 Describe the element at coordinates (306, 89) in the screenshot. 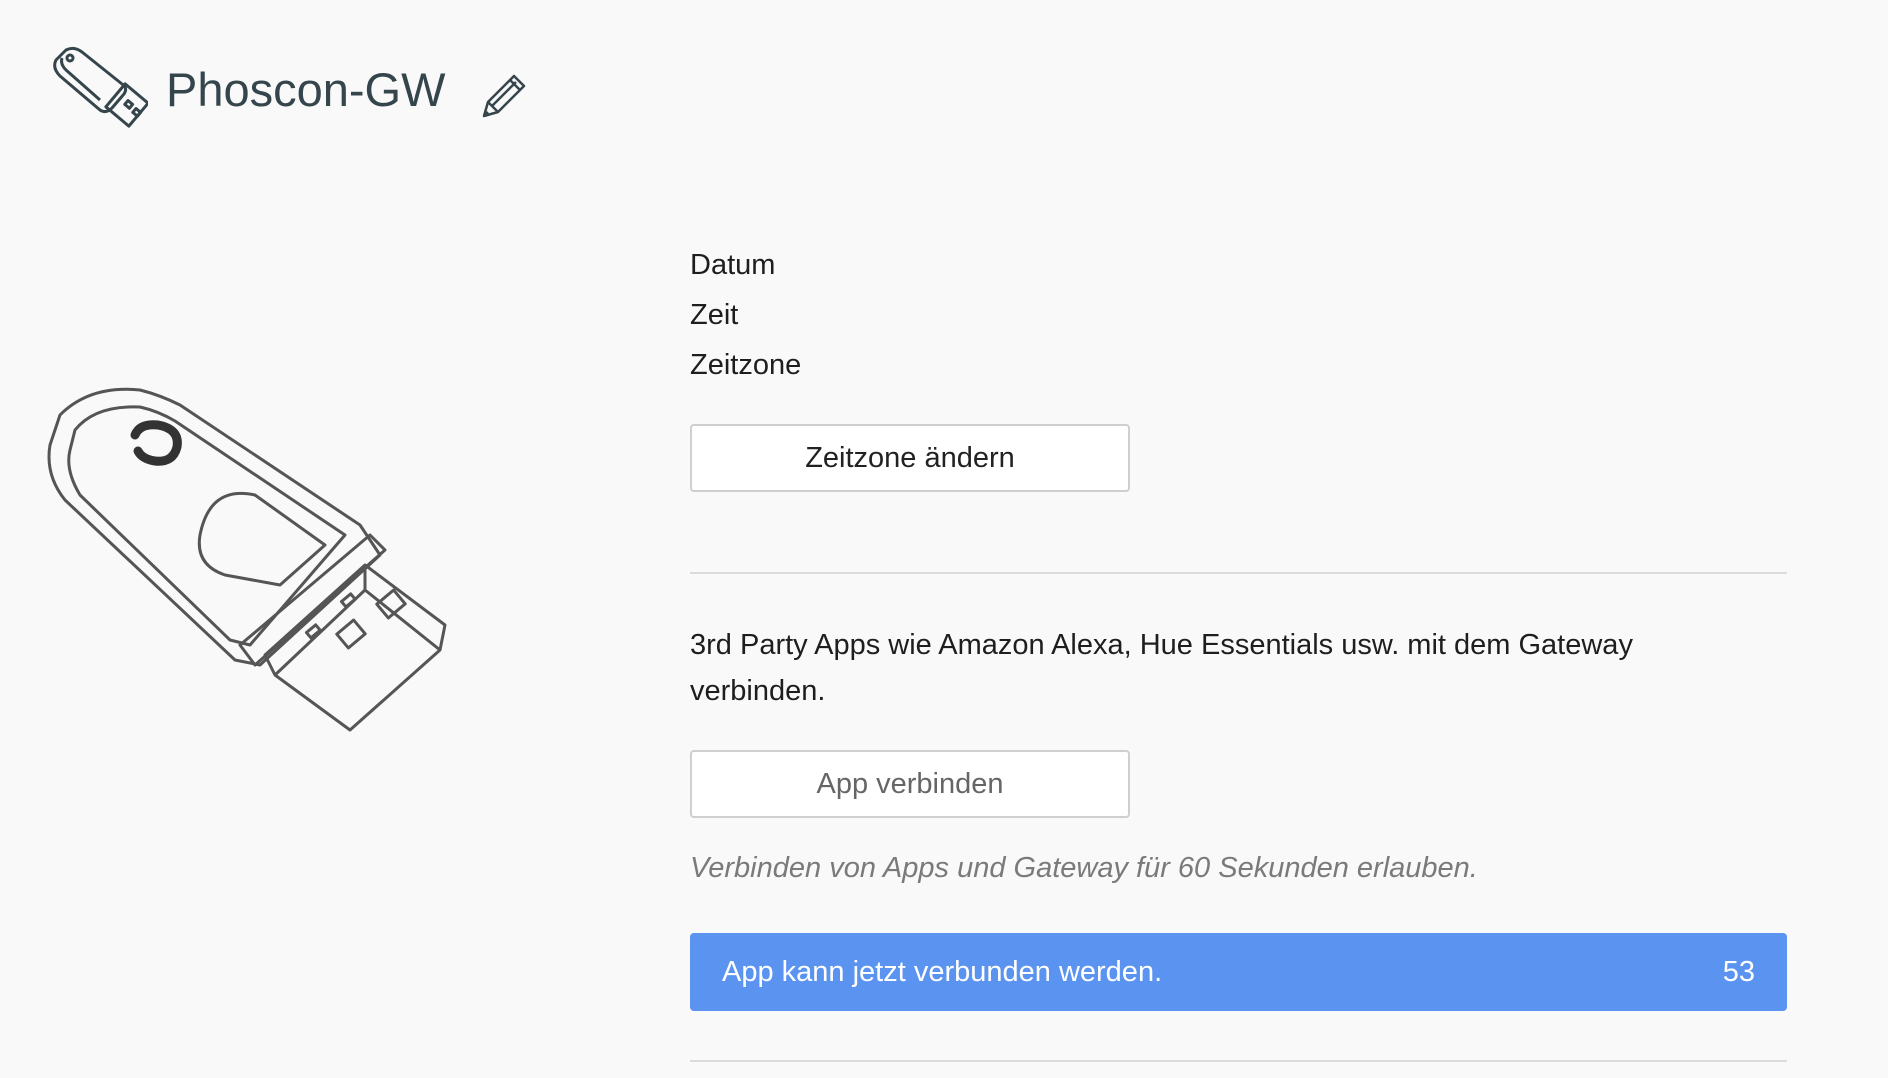

I see `gateway-name: Phoscon-GW` at that location.